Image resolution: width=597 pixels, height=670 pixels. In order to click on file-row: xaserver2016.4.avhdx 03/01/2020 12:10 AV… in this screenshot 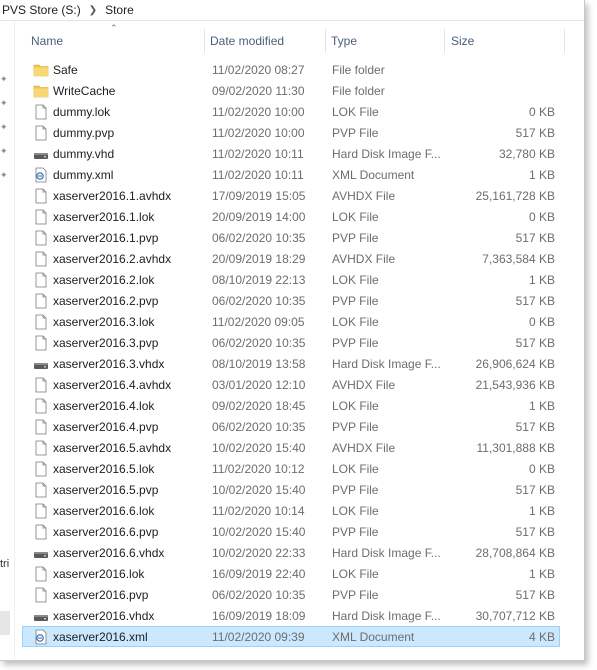, I will do `click(291, 384)`.